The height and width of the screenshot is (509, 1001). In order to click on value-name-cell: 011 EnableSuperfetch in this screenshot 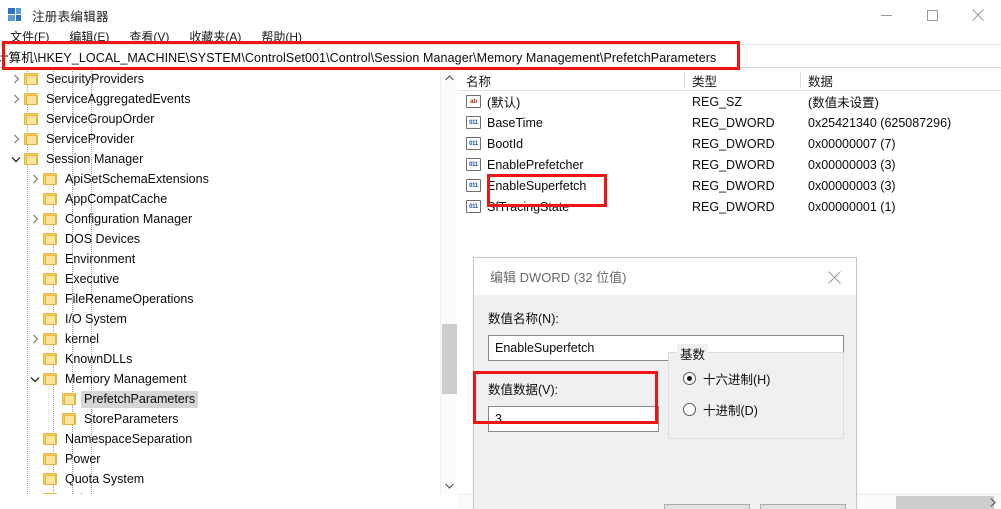, I will do `click(526, 185)`.